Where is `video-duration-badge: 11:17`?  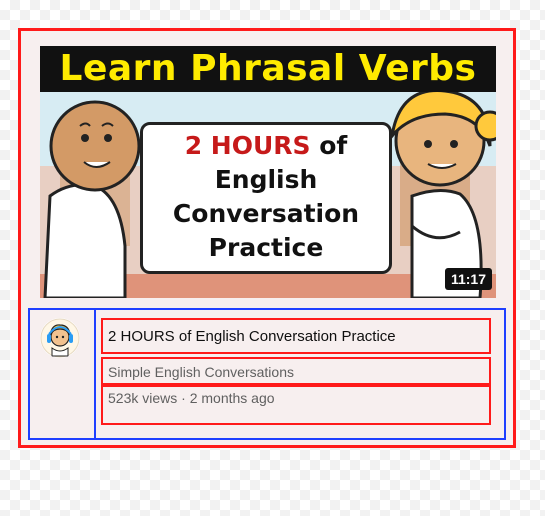
video-duration-badge: 11:17 is located at coordinates (468, 279).